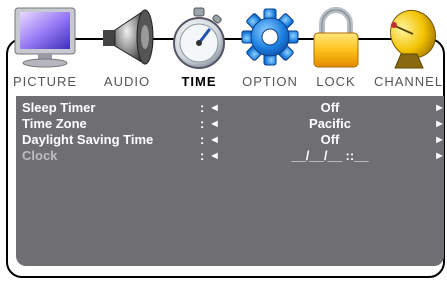  I want to click on tab-time: TIME, so click(199, 46).